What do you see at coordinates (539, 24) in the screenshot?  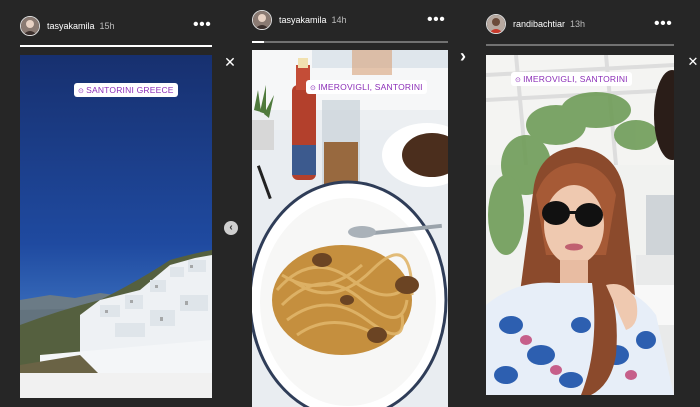 I see `username: randibachtiar` at bounding box center [539, 24].